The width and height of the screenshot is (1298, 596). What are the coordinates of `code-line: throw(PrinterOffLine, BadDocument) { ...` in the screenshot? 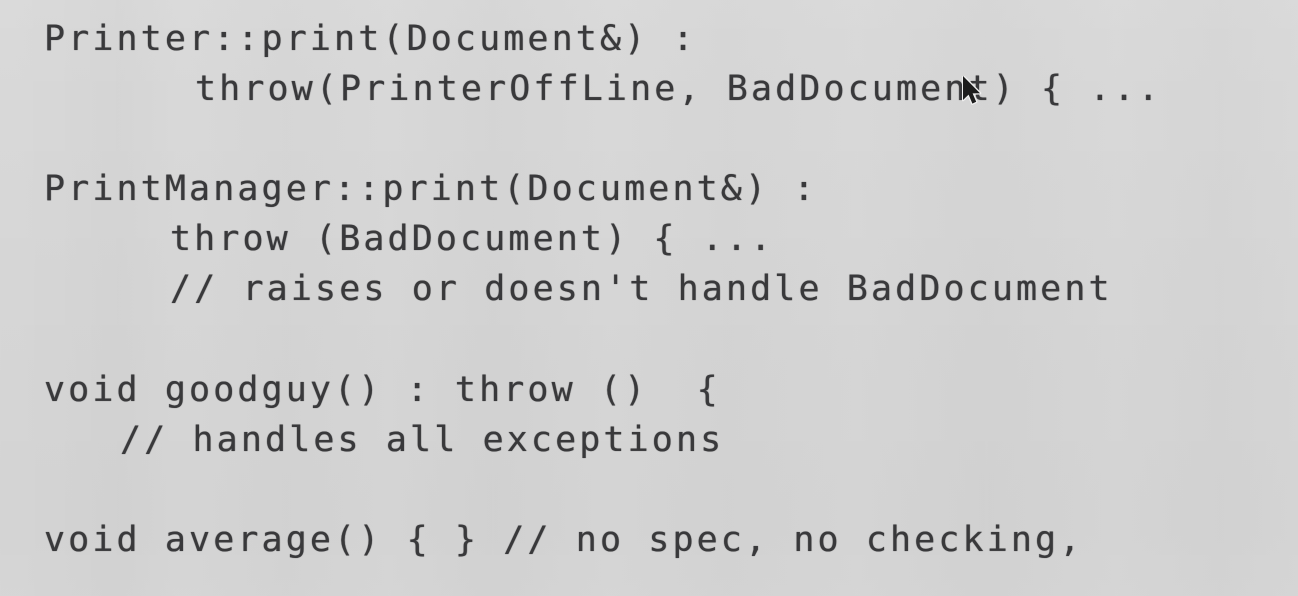 It's located at (678, 89).